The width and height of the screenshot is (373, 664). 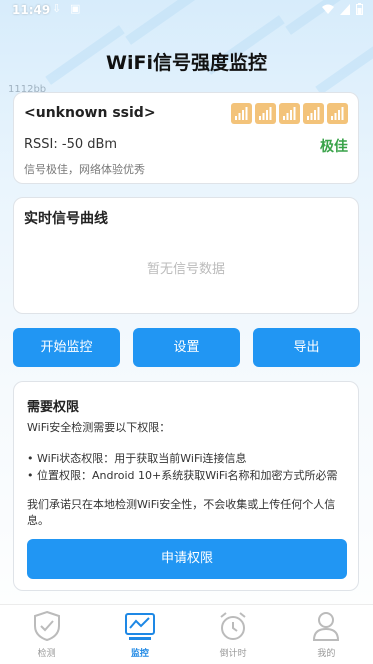 What do you see at coordinates (359, 9) in the screenshot?
I see `battery-icon` at bounding box center [359, 9].